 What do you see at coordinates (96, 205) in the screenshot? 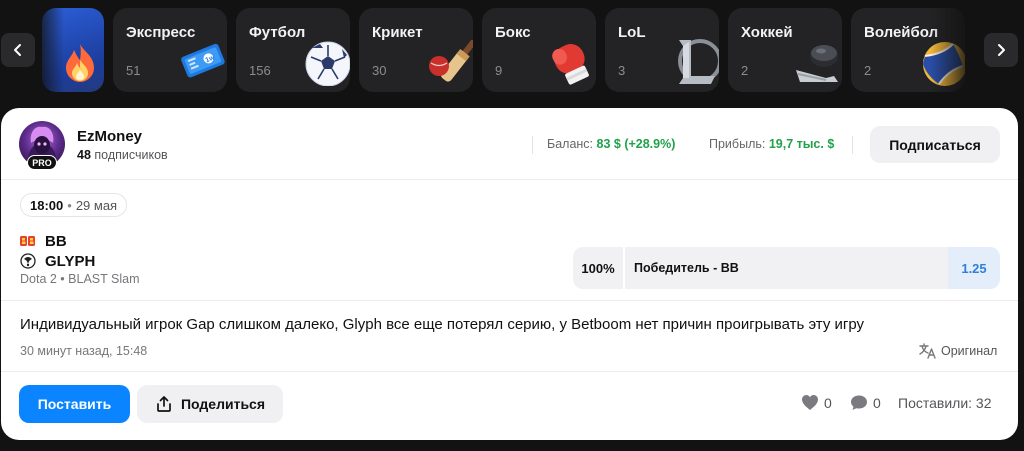
I see `event-date: 29 мая` at bounding box center [96, 205].